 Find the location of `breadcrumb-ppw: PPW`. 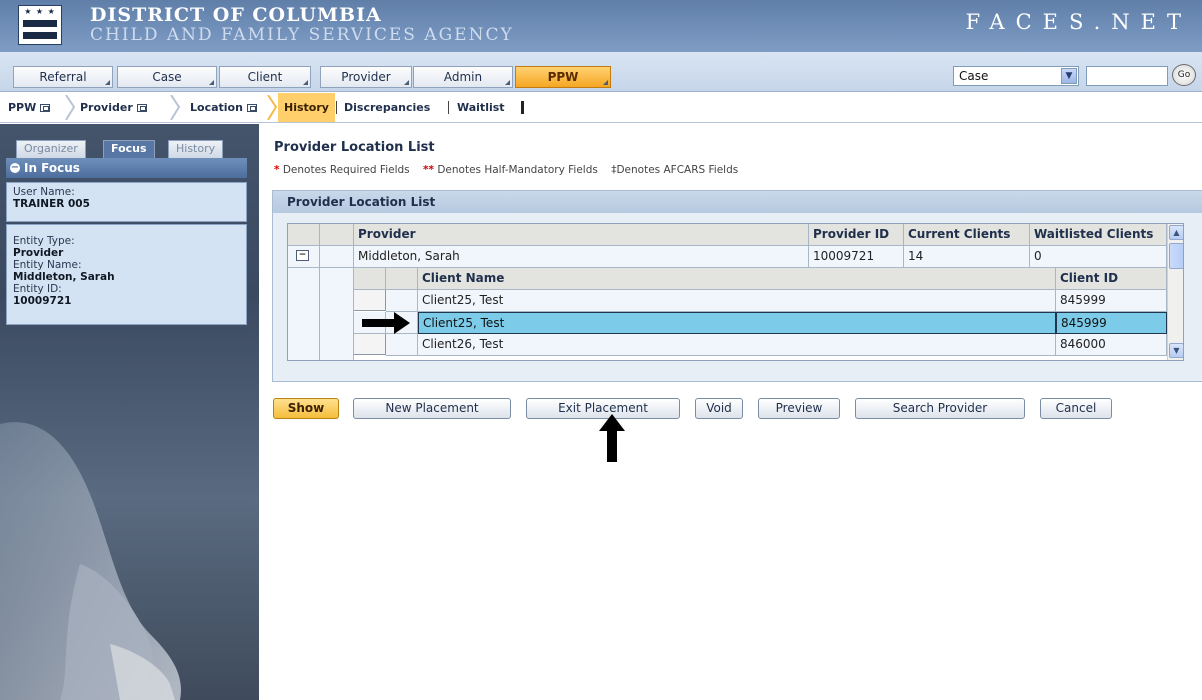

breadcrumb-ppw: PPW is located at coordinates (29, 107).